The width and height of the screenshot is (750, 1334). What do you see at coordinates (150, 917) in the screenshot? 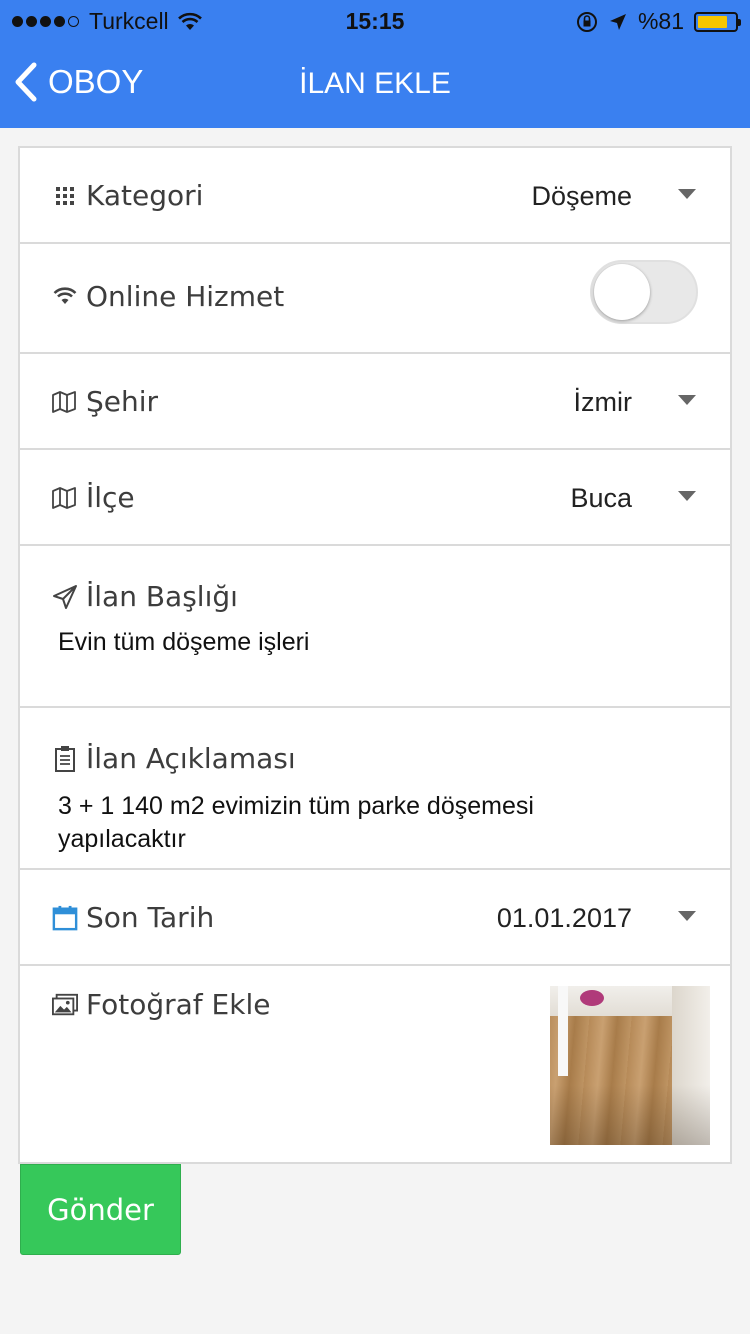
I see `deadline-label: Son Tarih` at bounding box center [150, 917].